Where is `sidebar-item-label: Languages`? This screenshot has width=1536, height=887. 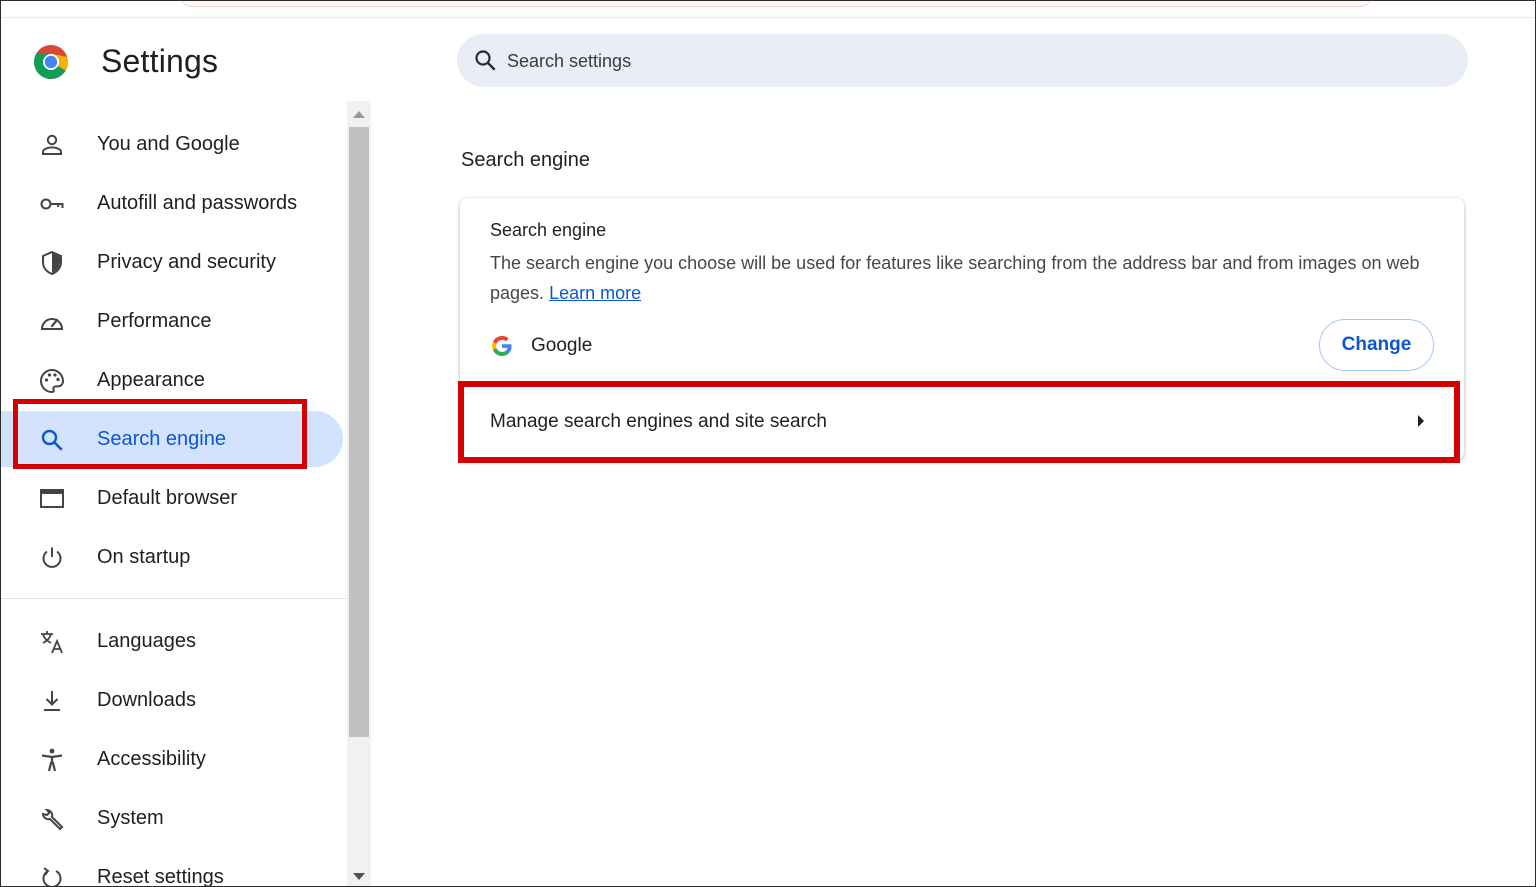
sidebar-item-label: Languages is located at coordinates (146, 641).